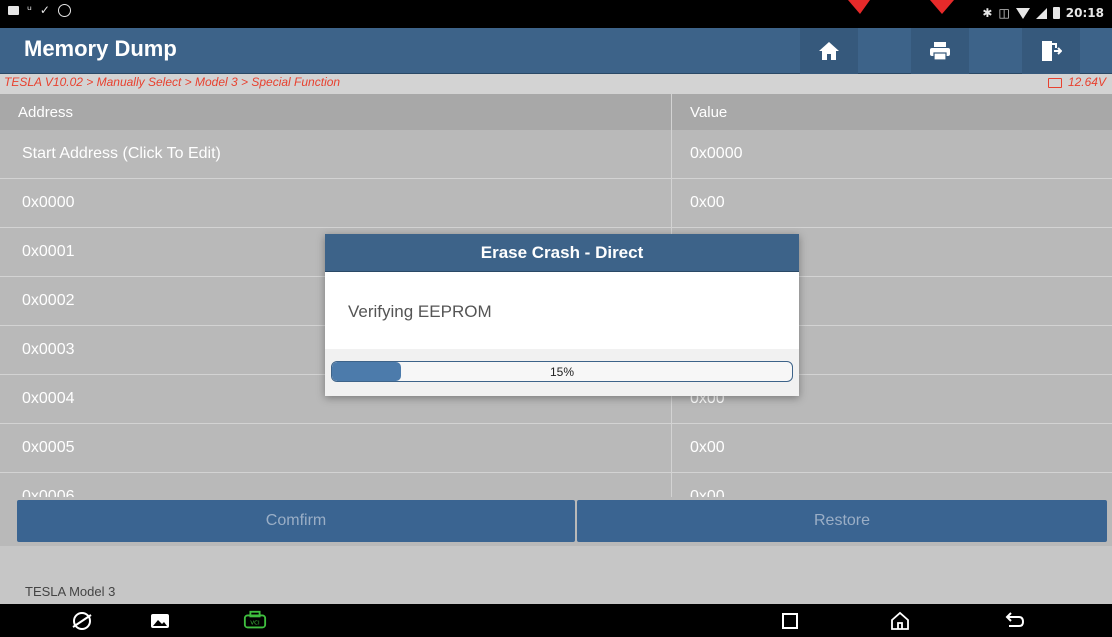 Image resolution: width=1112 pixels, height=637 pixels. I want to click on table-row: 0x0000 0x00, so click(556, 203).